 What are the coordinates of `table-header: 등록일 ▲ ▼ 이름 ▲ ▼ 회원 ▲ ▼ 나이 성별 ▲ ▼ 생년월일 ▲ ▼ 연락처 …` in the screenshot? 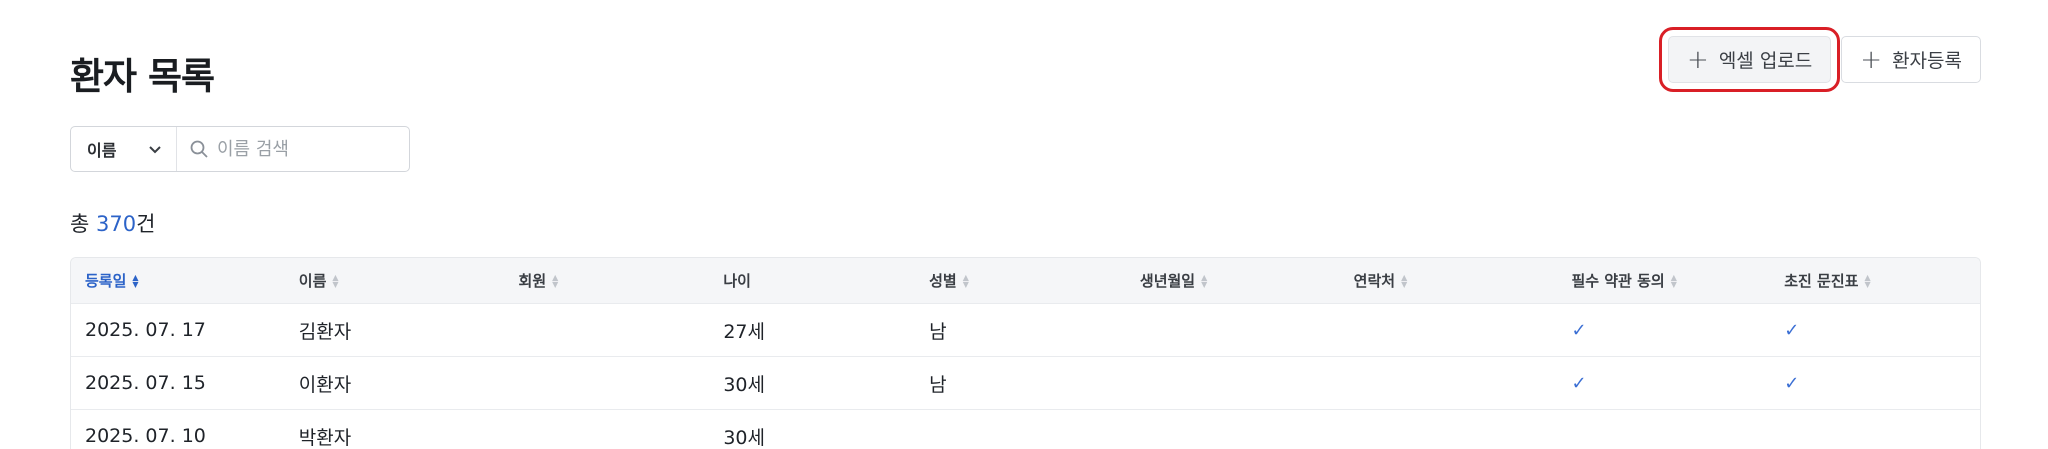 It's located at (1025, 280).